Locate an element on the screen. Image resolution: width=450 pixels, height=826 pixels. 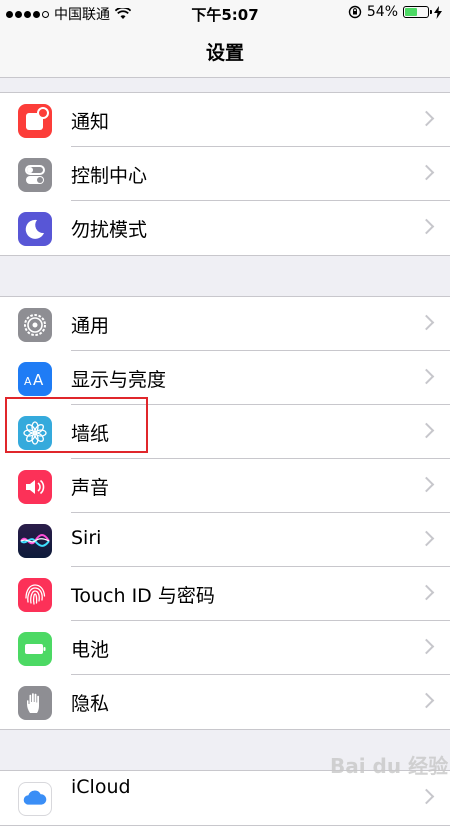
control-center-icon is located at coordinates (35, 175).